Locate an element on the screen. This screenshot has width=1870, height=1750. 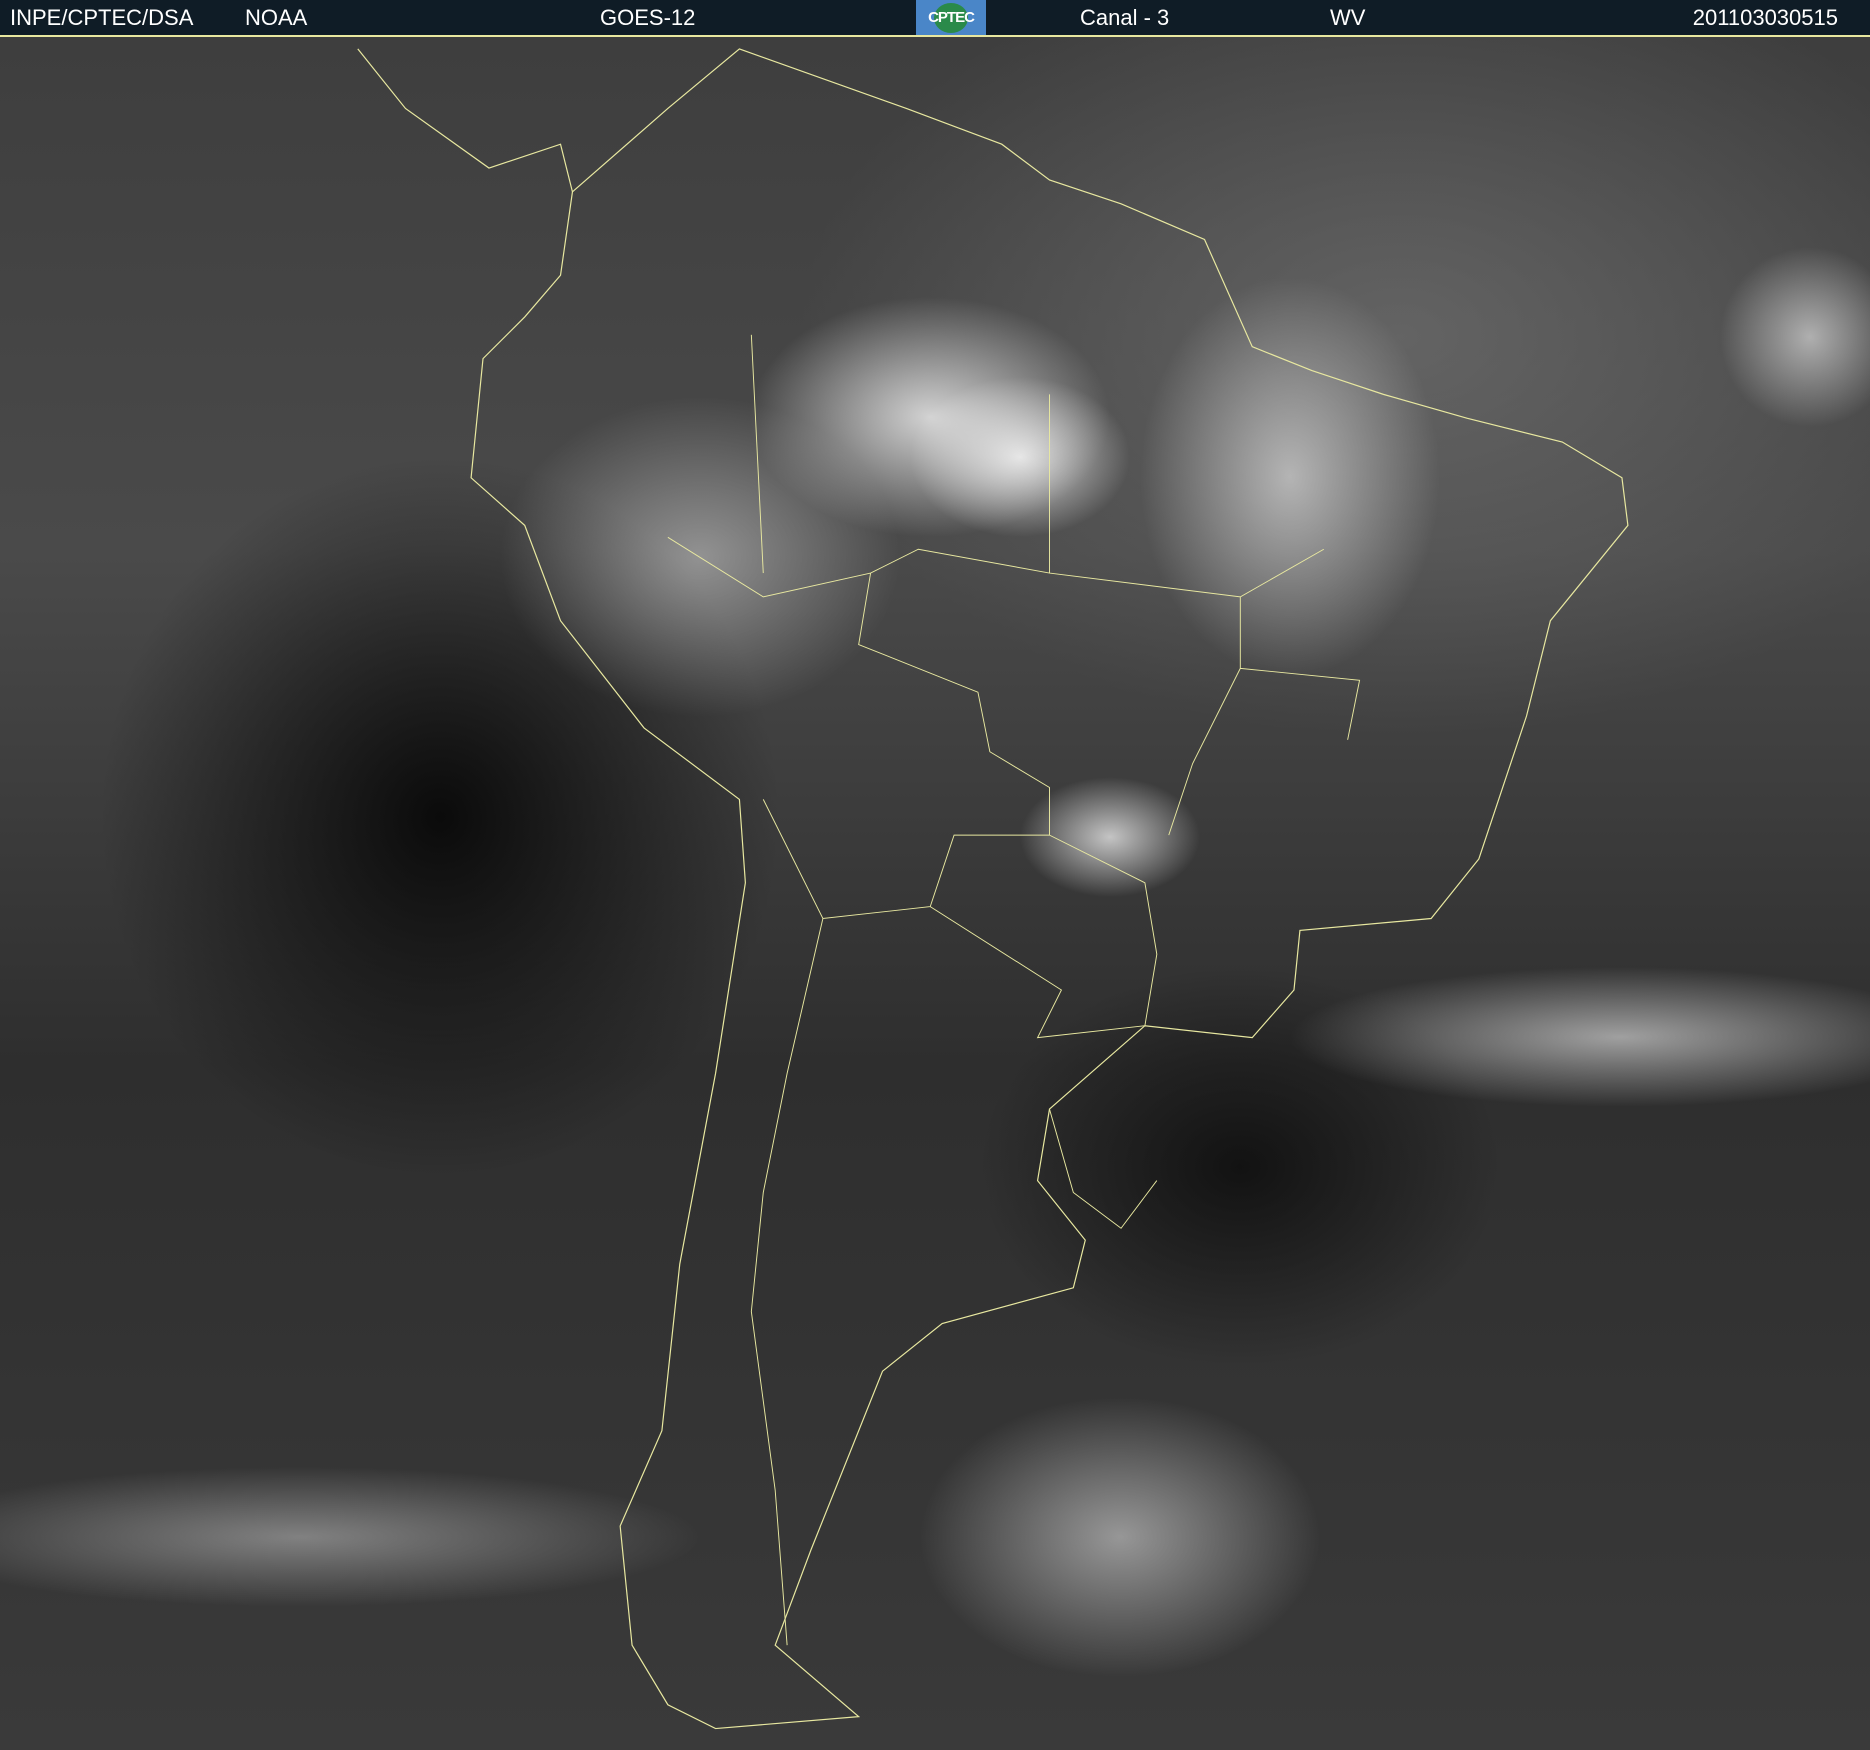
cptec-logo: CPTEC is located at coordinates (951, 17).